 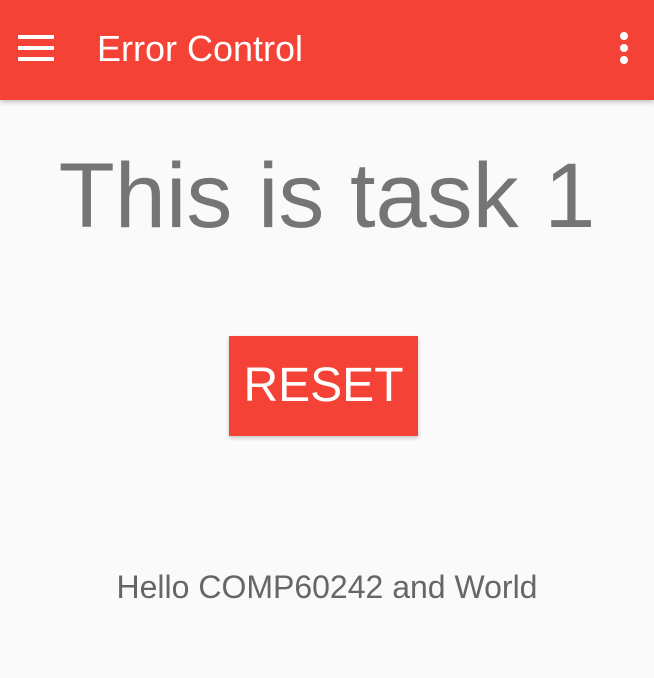 What do you see at coordinates (327, 50) in the screenshot?
I see `app-bar: Error Control` at bounding box center [327, 50].